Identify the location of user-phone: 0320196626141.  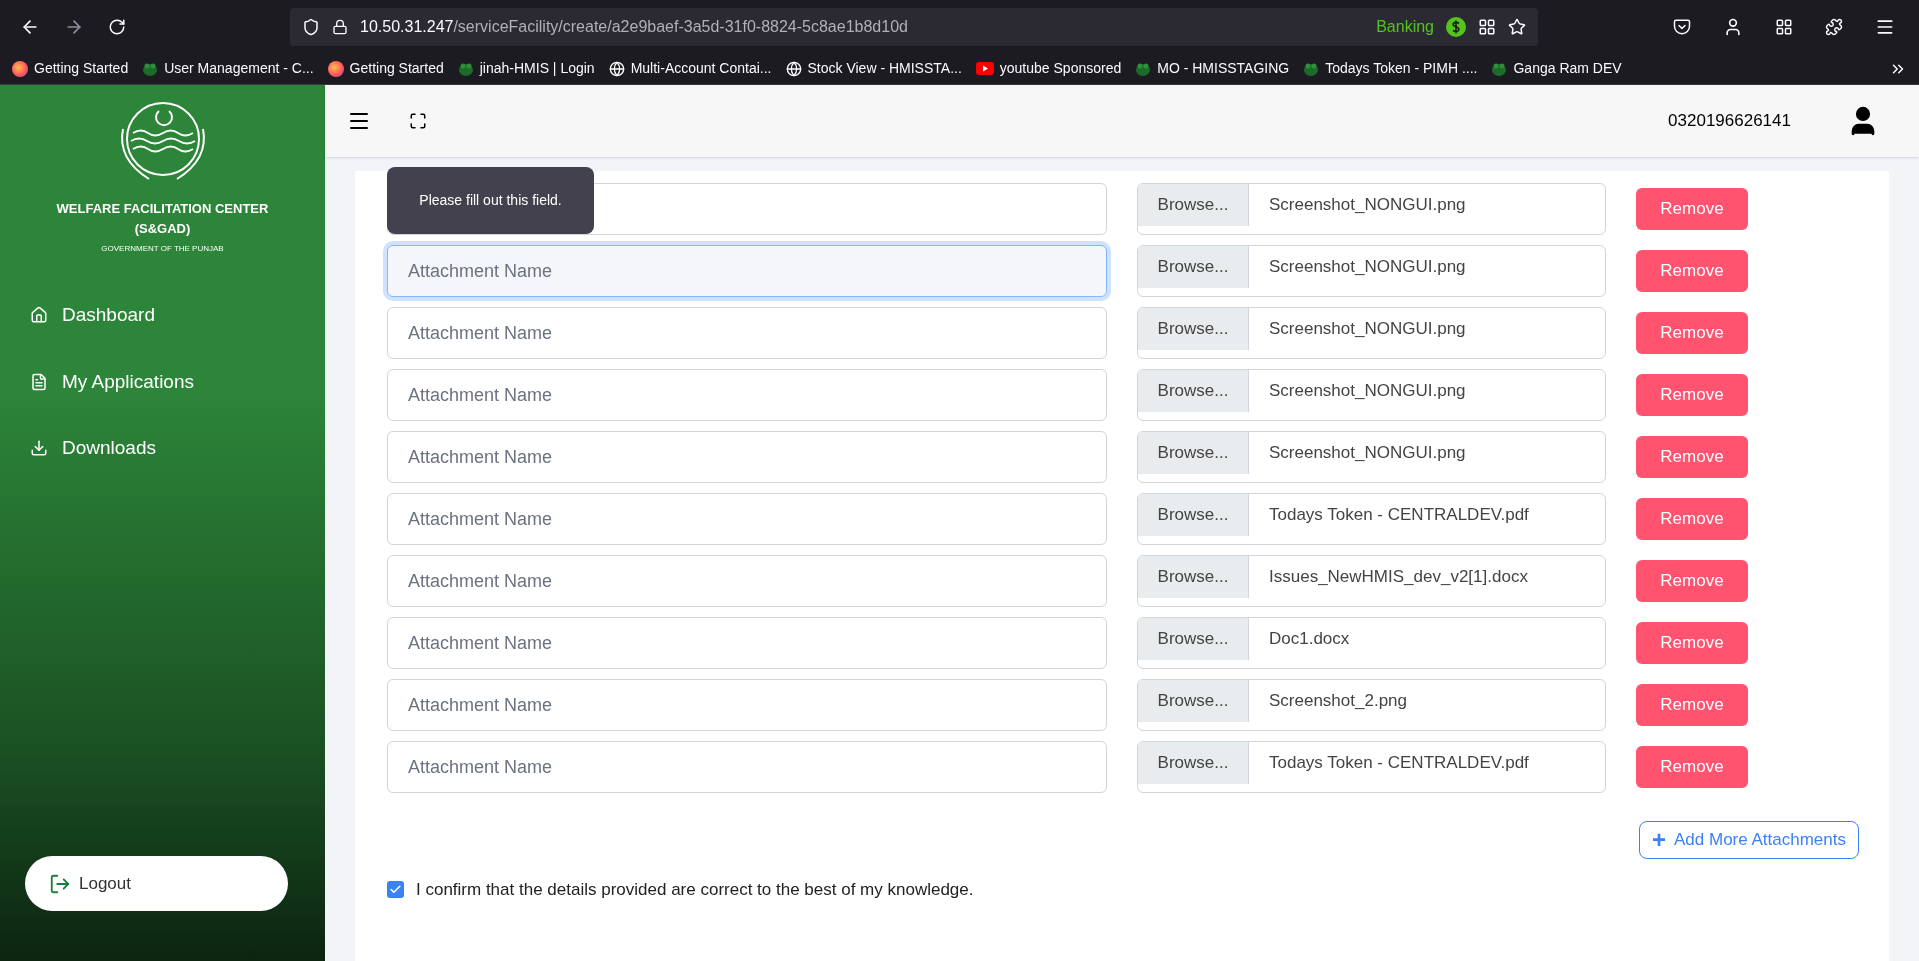
(1729, 121).